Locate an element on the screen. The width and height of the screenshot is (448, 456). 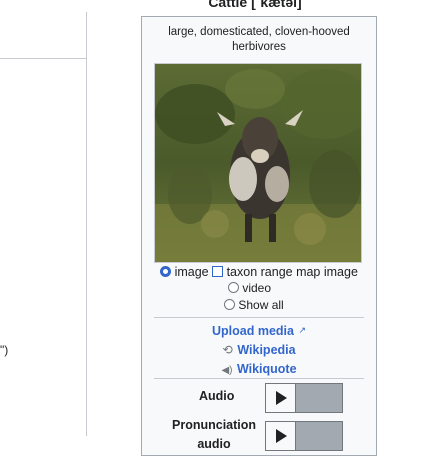
wikipedia-link: Wikipedia is located at coordinates (266, 350).